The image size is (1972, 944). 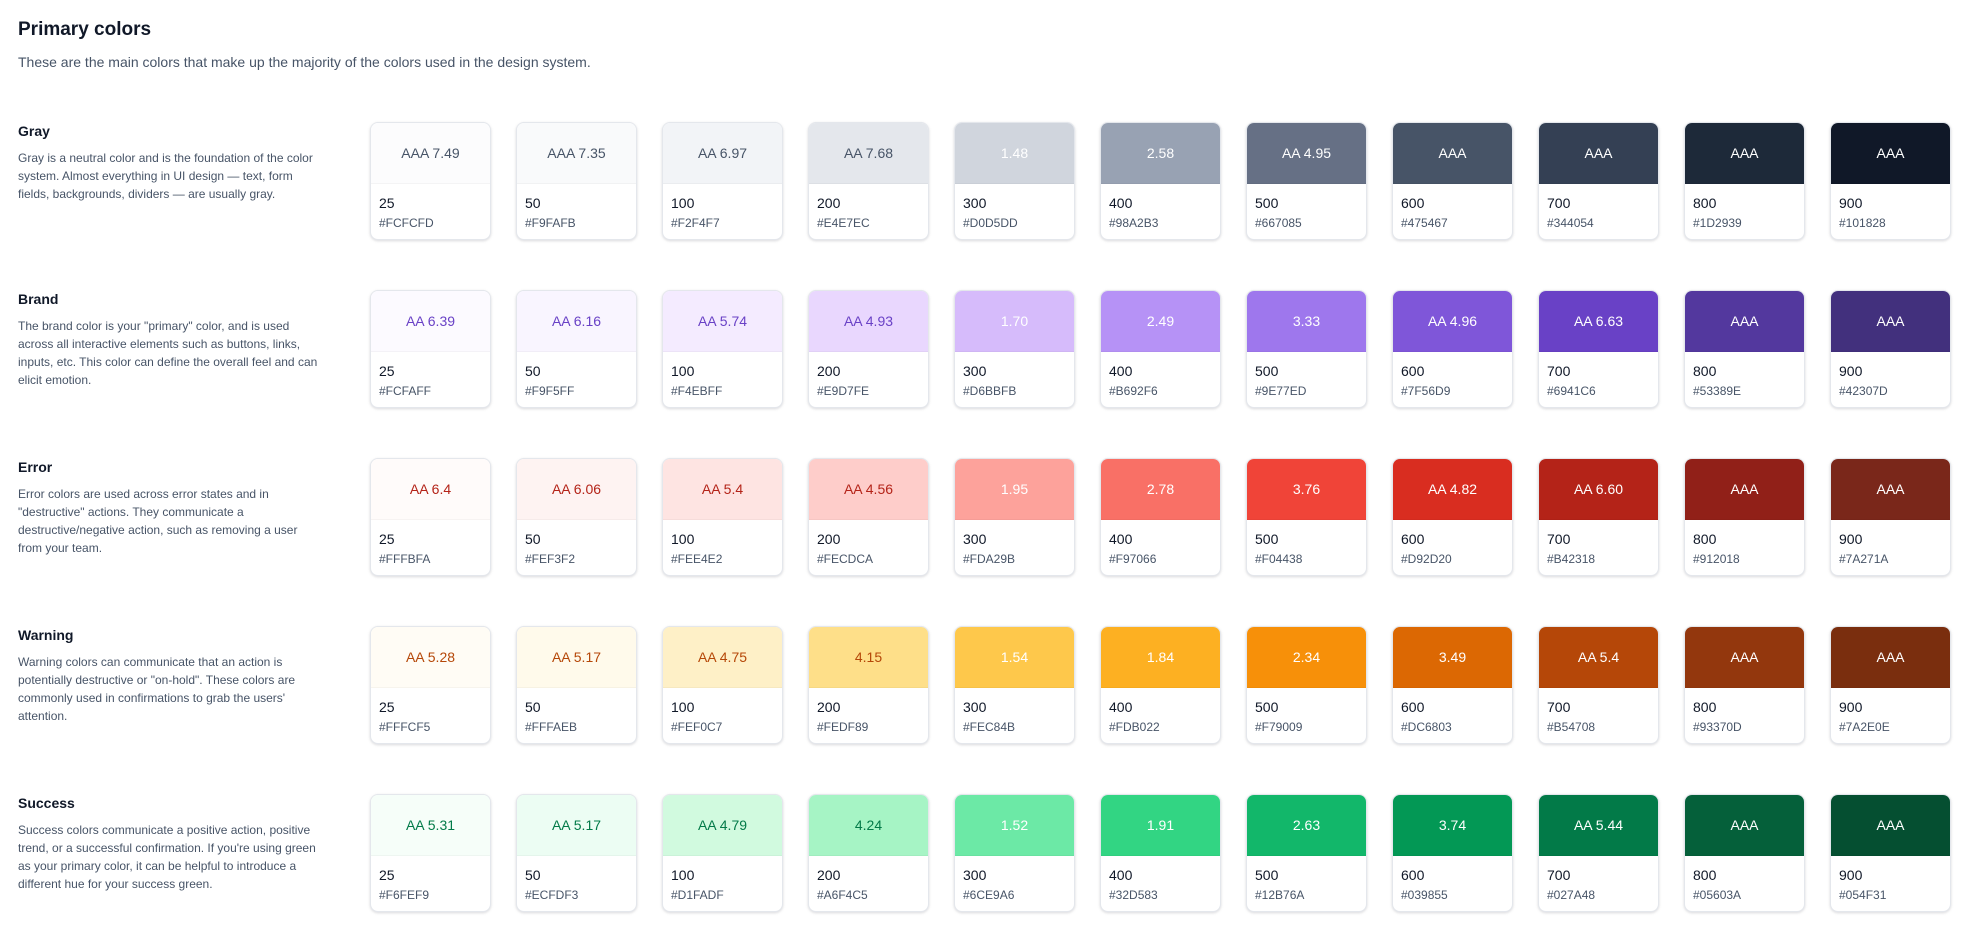 What do you see at coordinates (1598, 853) in the screenshot?
I see `color-swatch-success-700: AA 5.44 700 #027A48` at bounding box center [1598, 853].